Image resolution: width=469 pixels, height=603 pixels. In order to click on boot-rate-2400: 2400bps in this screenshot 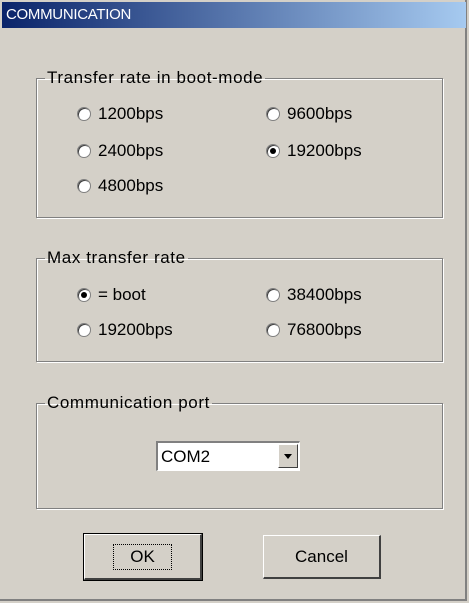, I will do `click(120, 151)`.